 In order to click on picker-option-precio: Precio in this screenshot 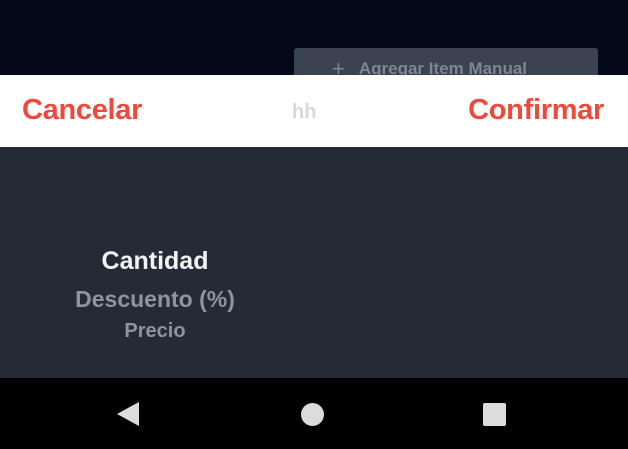, I will do `click(155, 331)`.